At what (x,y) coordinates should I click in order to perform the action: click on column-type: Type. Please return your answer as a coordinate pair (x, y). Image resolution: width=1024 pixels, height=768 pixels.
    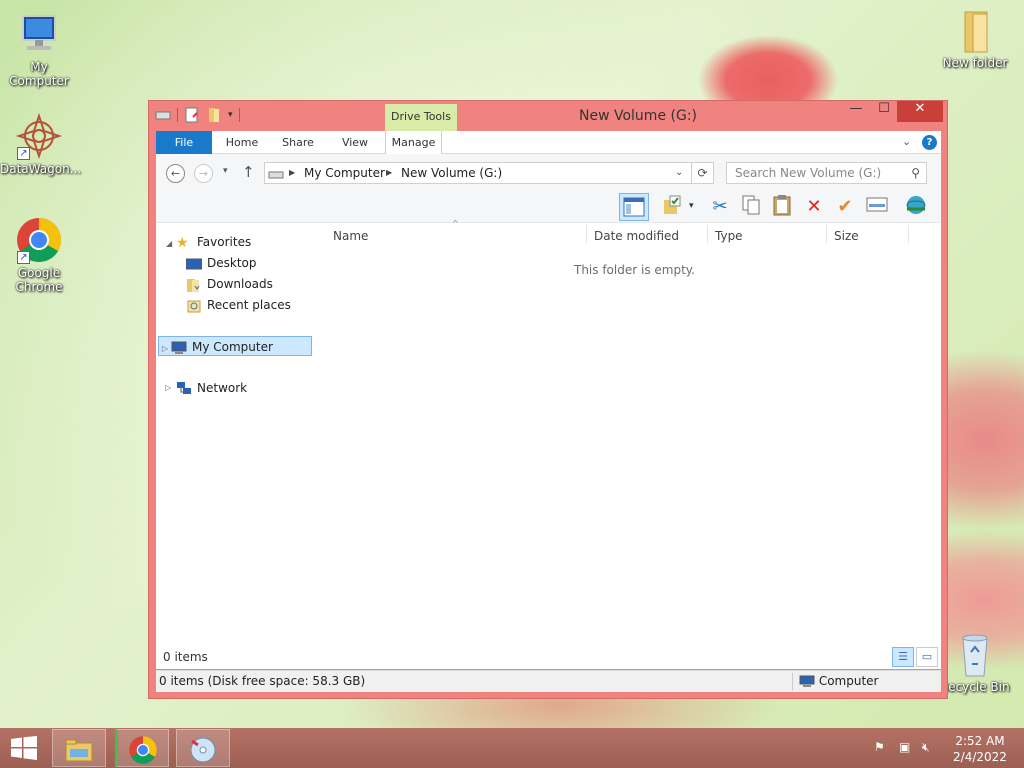
    Looking at the image, I should click on (729, 236).